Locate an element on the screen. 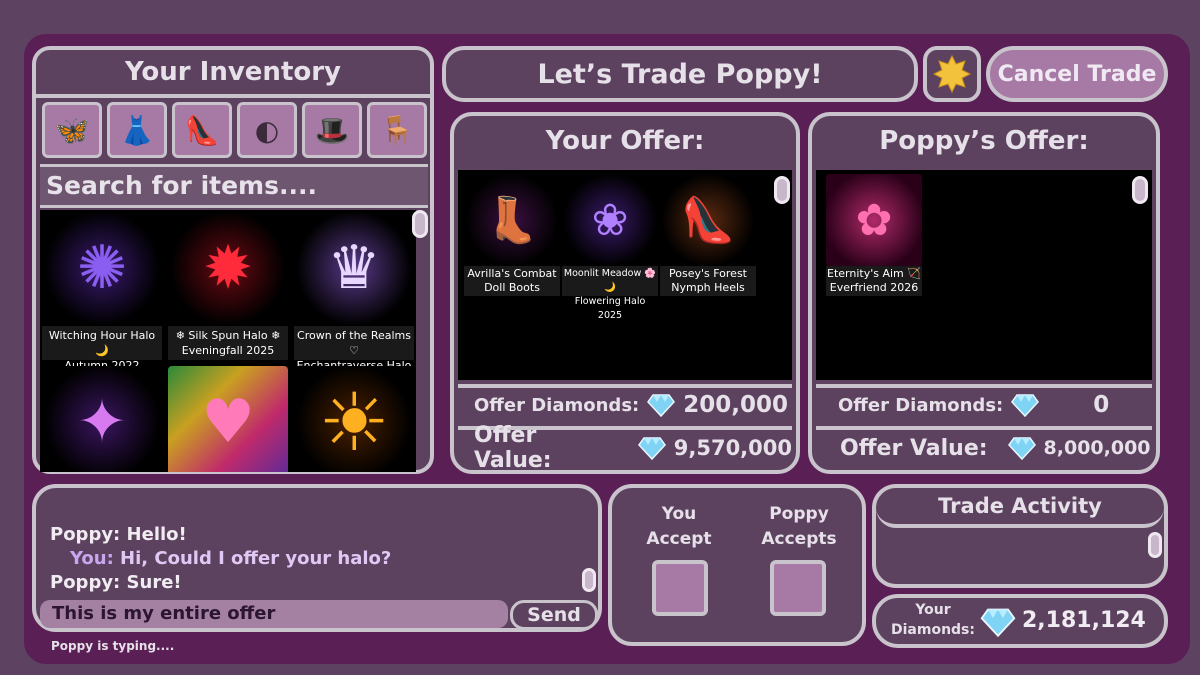 The image size is (1200, 675). hair-icon: ◐ is located at coordinates (267, 130).